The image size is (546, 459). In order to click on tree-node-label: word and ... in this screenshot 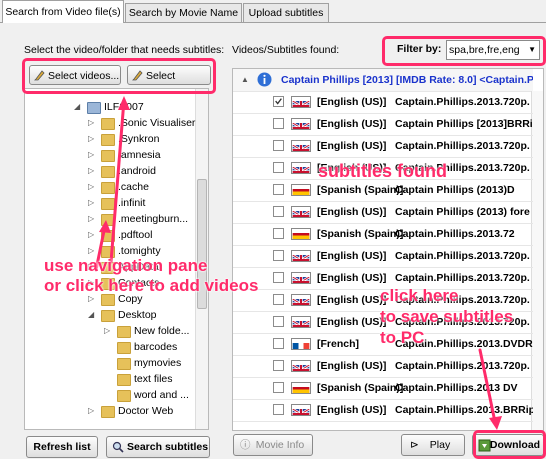, I will do `click(161, 395)`.